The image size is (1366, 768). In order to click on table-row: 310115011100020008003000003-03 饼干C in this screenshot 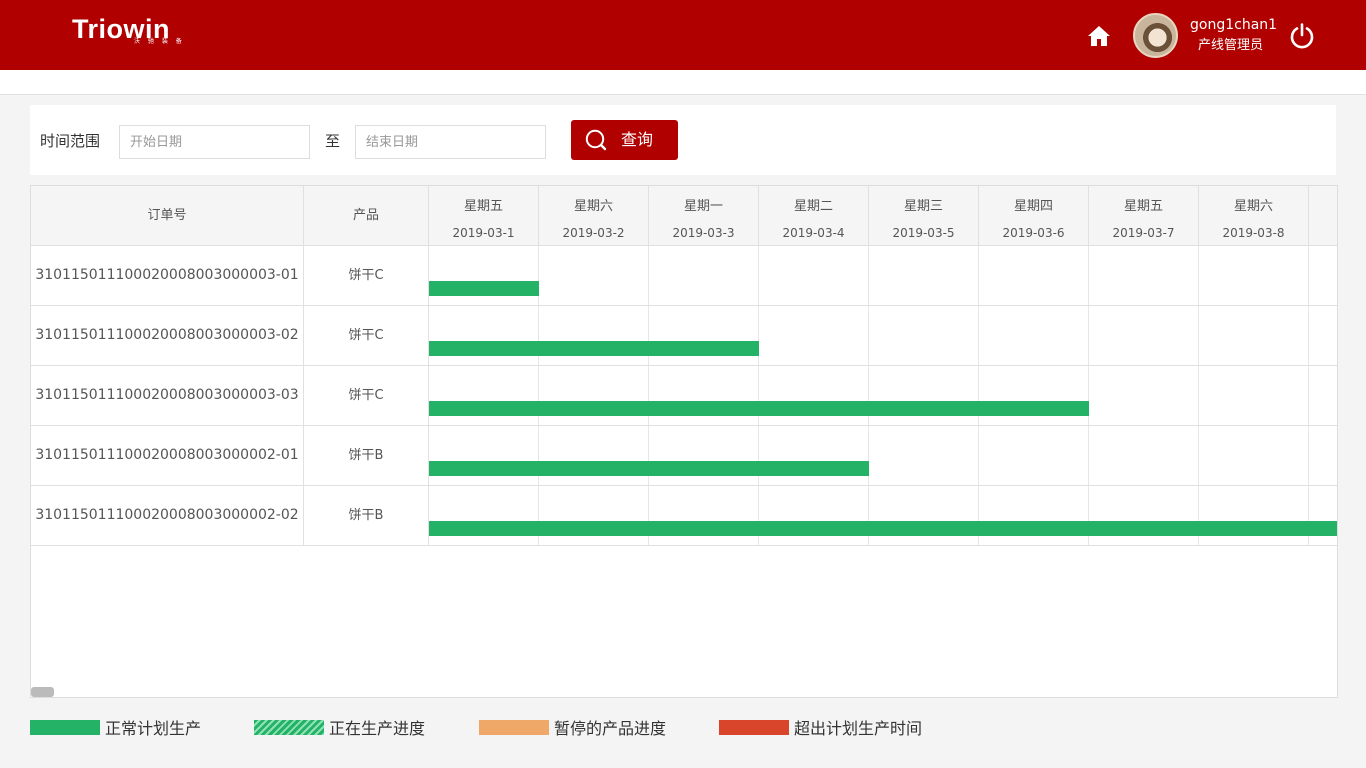, I will do `click(684, 396)`.